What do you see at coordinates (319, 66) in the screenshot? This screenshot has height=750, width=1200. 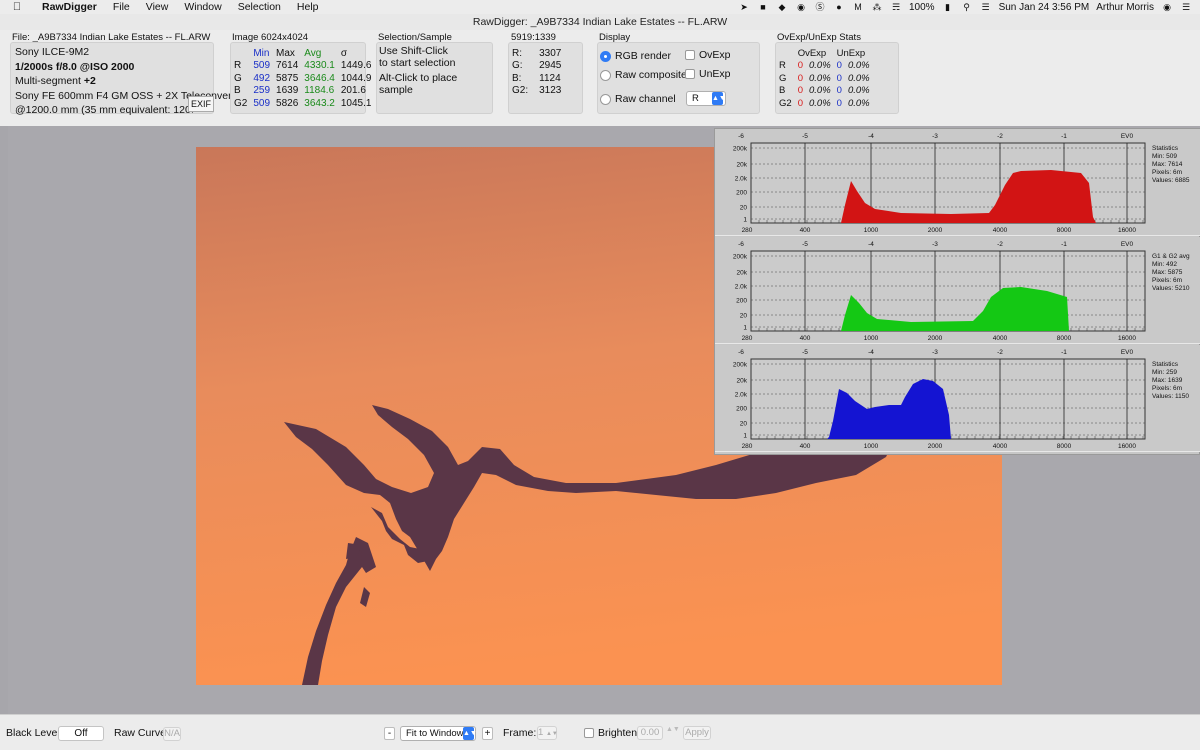 I see `stats-avg: 4330.1` at bounding box center [319, 66].